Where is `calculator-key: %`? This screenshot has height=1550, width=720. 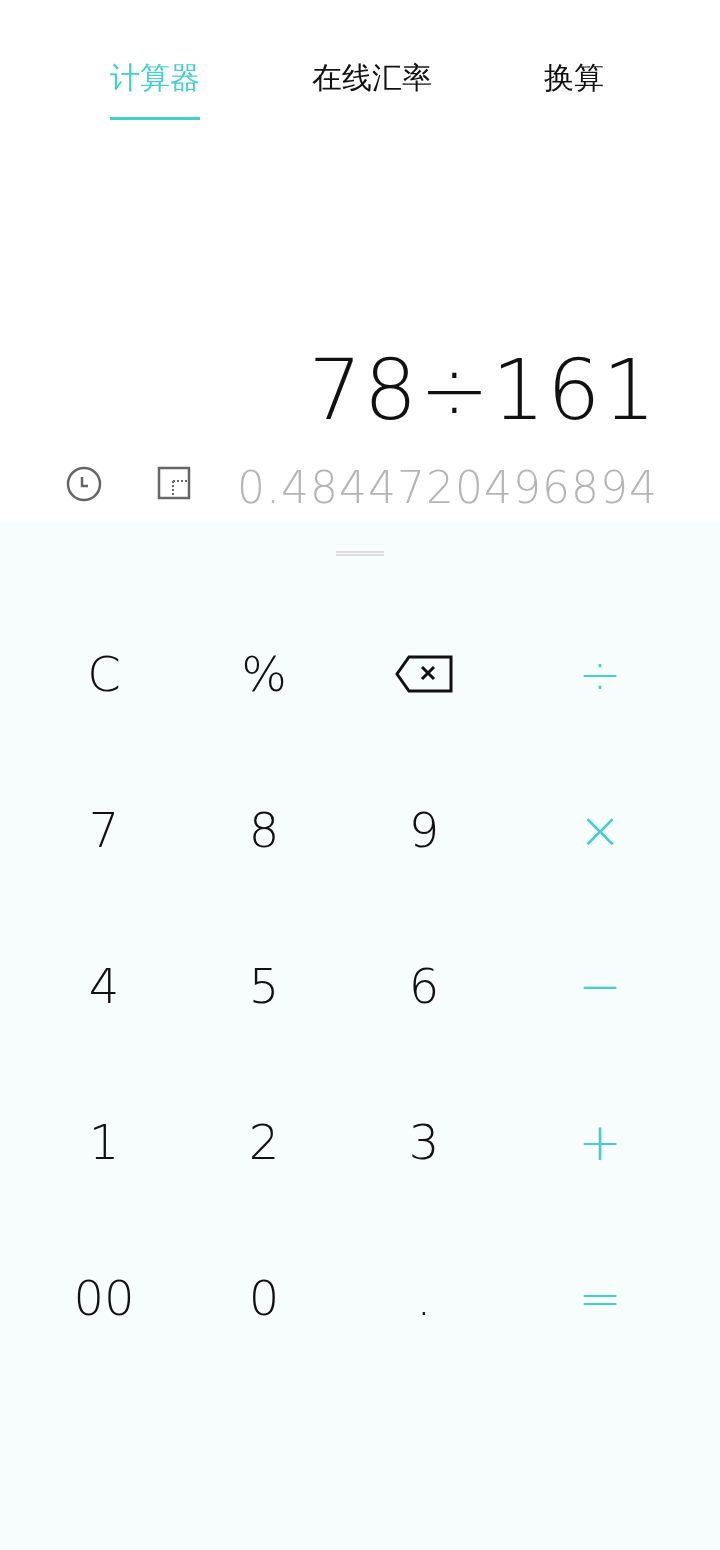 calculator-key: % is located at coordinates (264, 674).